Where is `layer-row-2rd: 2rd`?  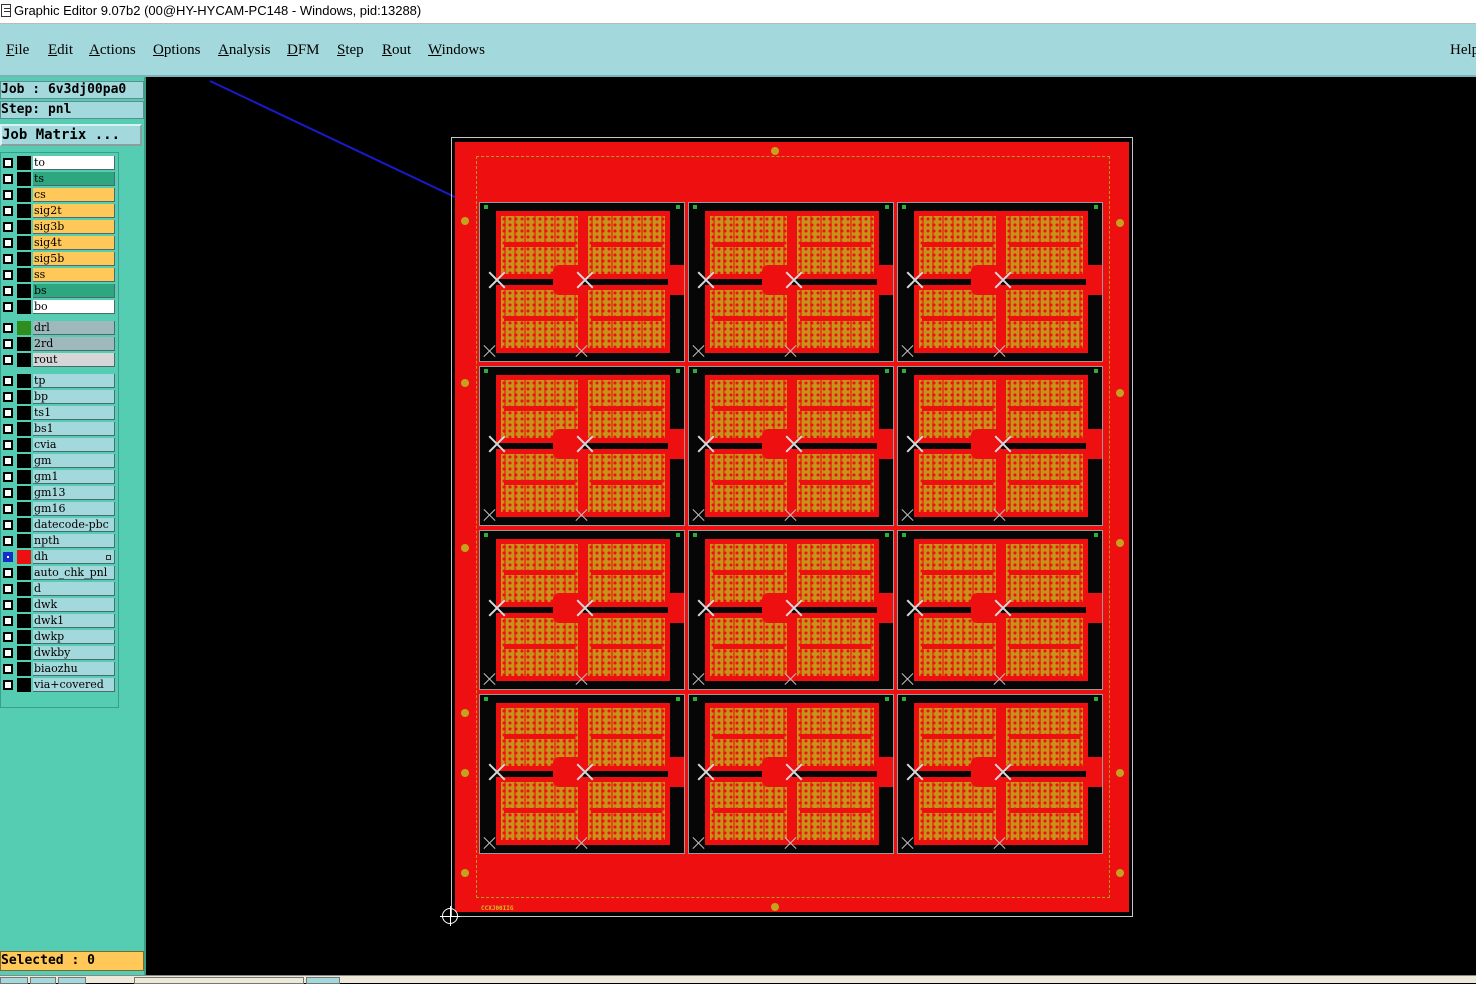 layer-row-2rd: 2rd is located at coordinates (59, 344).